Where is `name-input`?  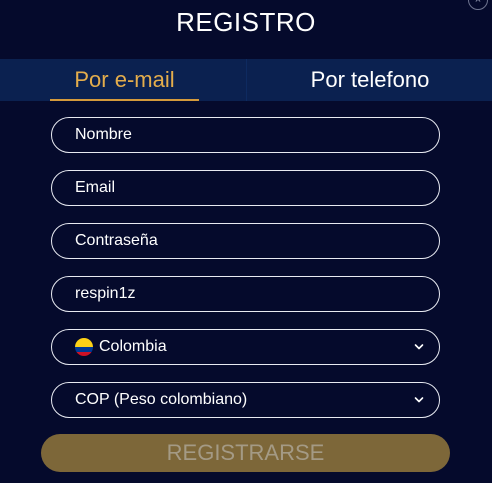
name-input is located at coordinates (245, 135).